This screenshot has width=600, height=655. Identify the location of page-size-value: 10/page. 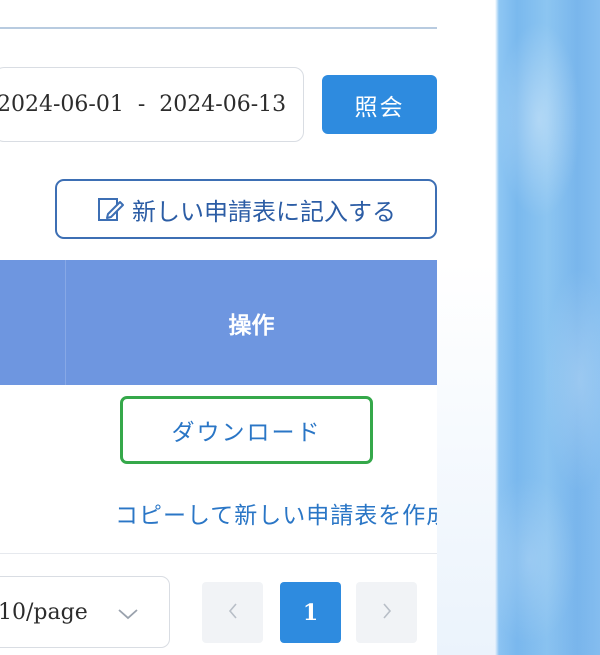
(44, 612).